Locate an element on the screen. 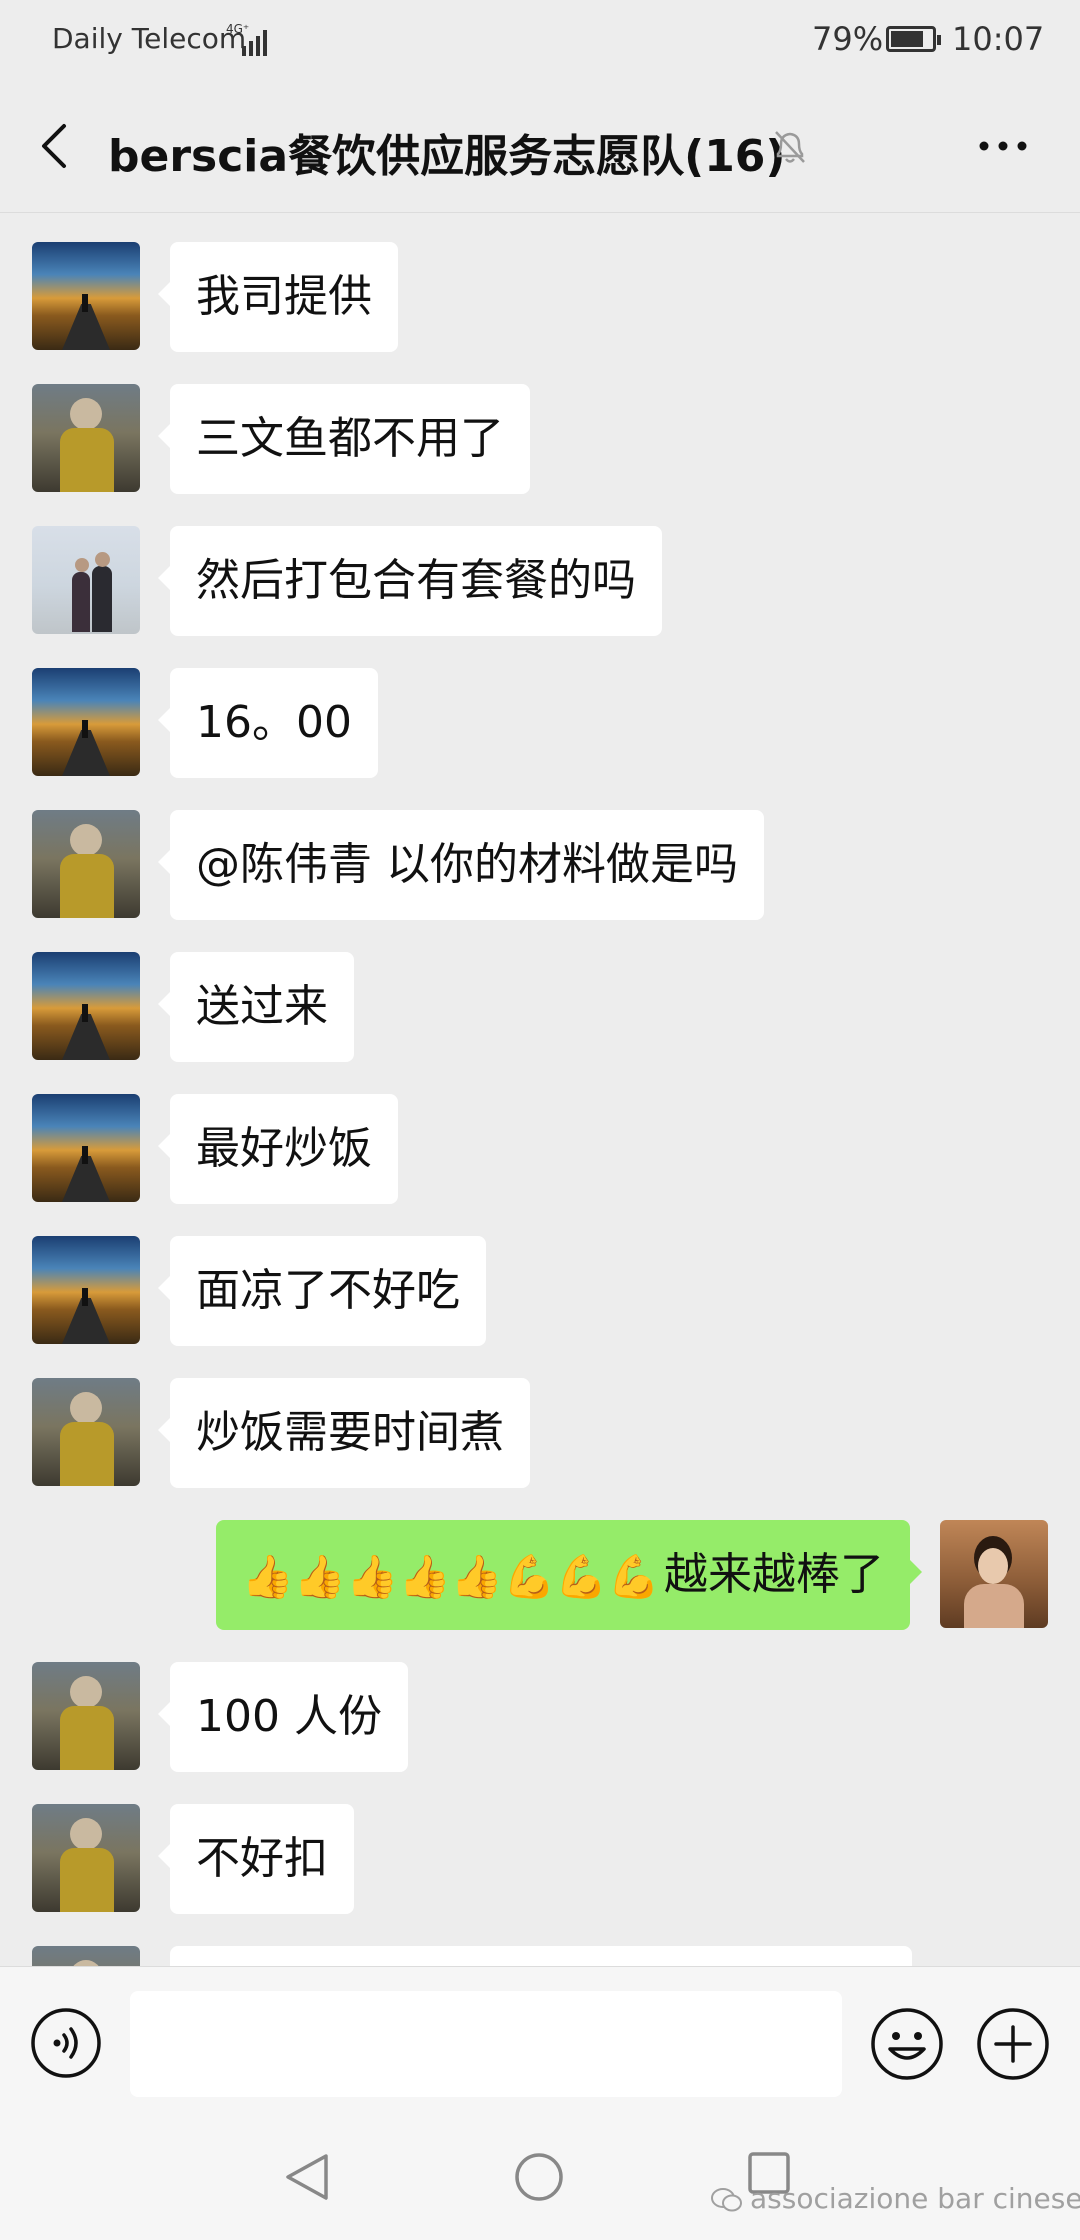  my-message-bubble: 👍👍👍👍👍💪💪💪越来越棒了 is located at coordinates (569, 1576).